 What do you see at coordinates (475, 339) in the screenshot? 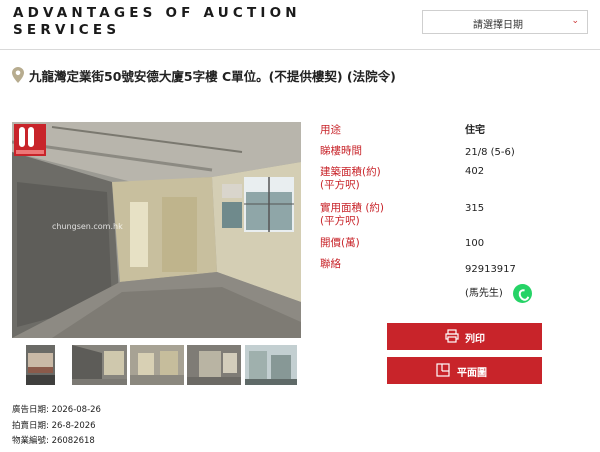
I see `print-button-label: 列印` at bounding box center [475, 339].